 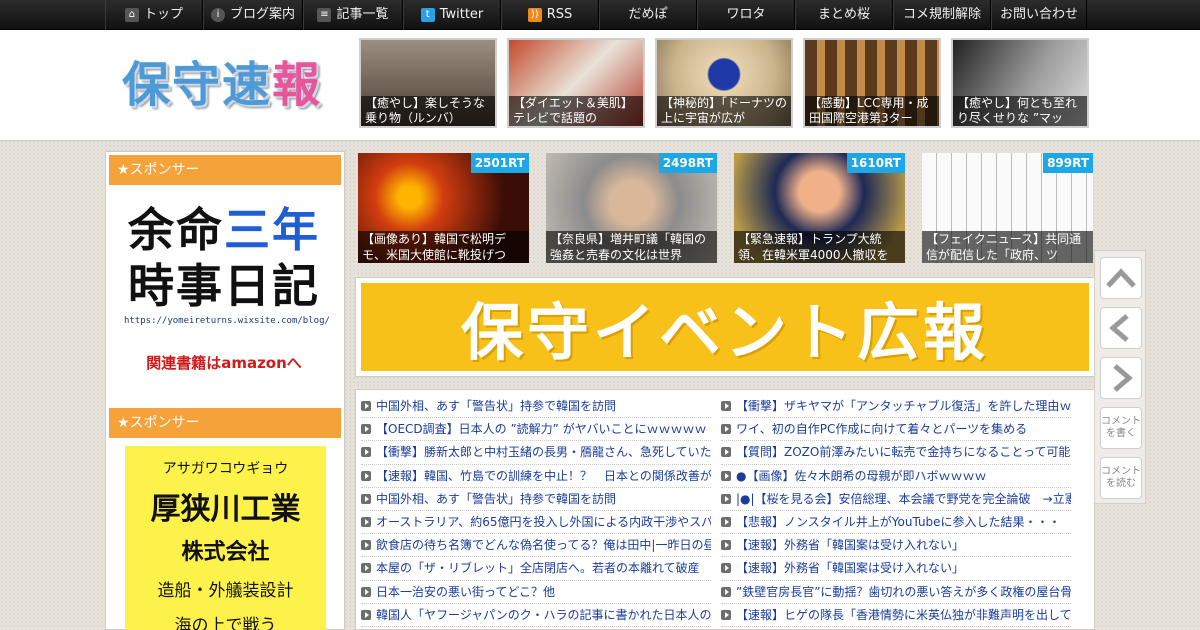 I want to click on ad-tagline: 海の上で戦う, so click(x=225, y=623).